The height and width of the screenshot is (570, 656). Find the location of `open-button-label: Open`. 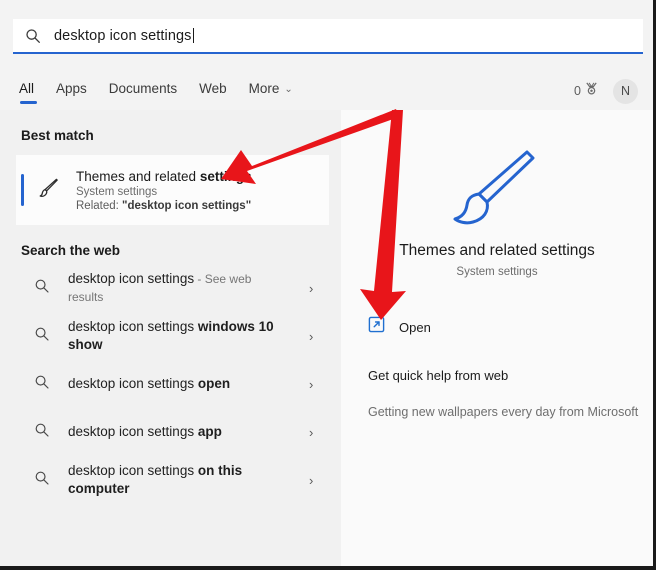

open-button-label: Open is located at coordinates (415, 327).